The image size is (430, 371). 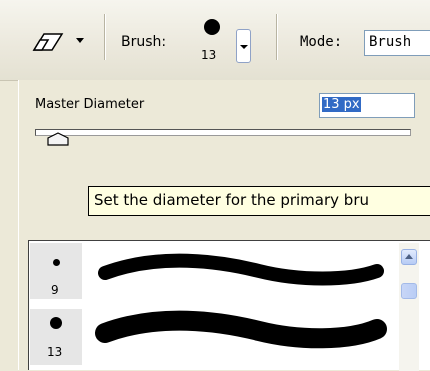 I want to click on brush-thumbnail: 9, so click(x=56, y=271).